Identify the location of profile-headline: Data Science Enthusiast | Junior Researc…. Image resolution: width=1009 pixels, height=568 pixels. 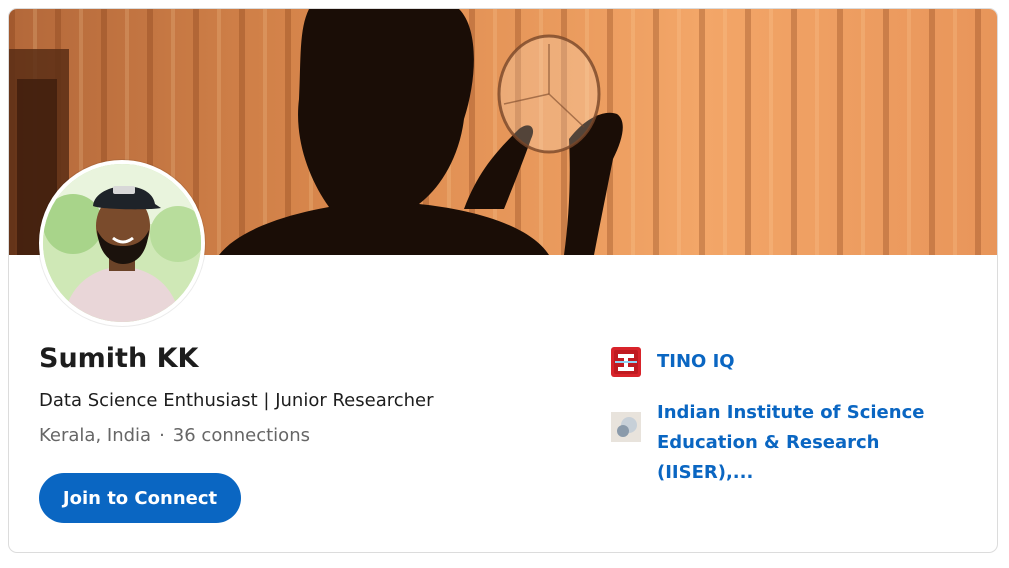
(236, 400).